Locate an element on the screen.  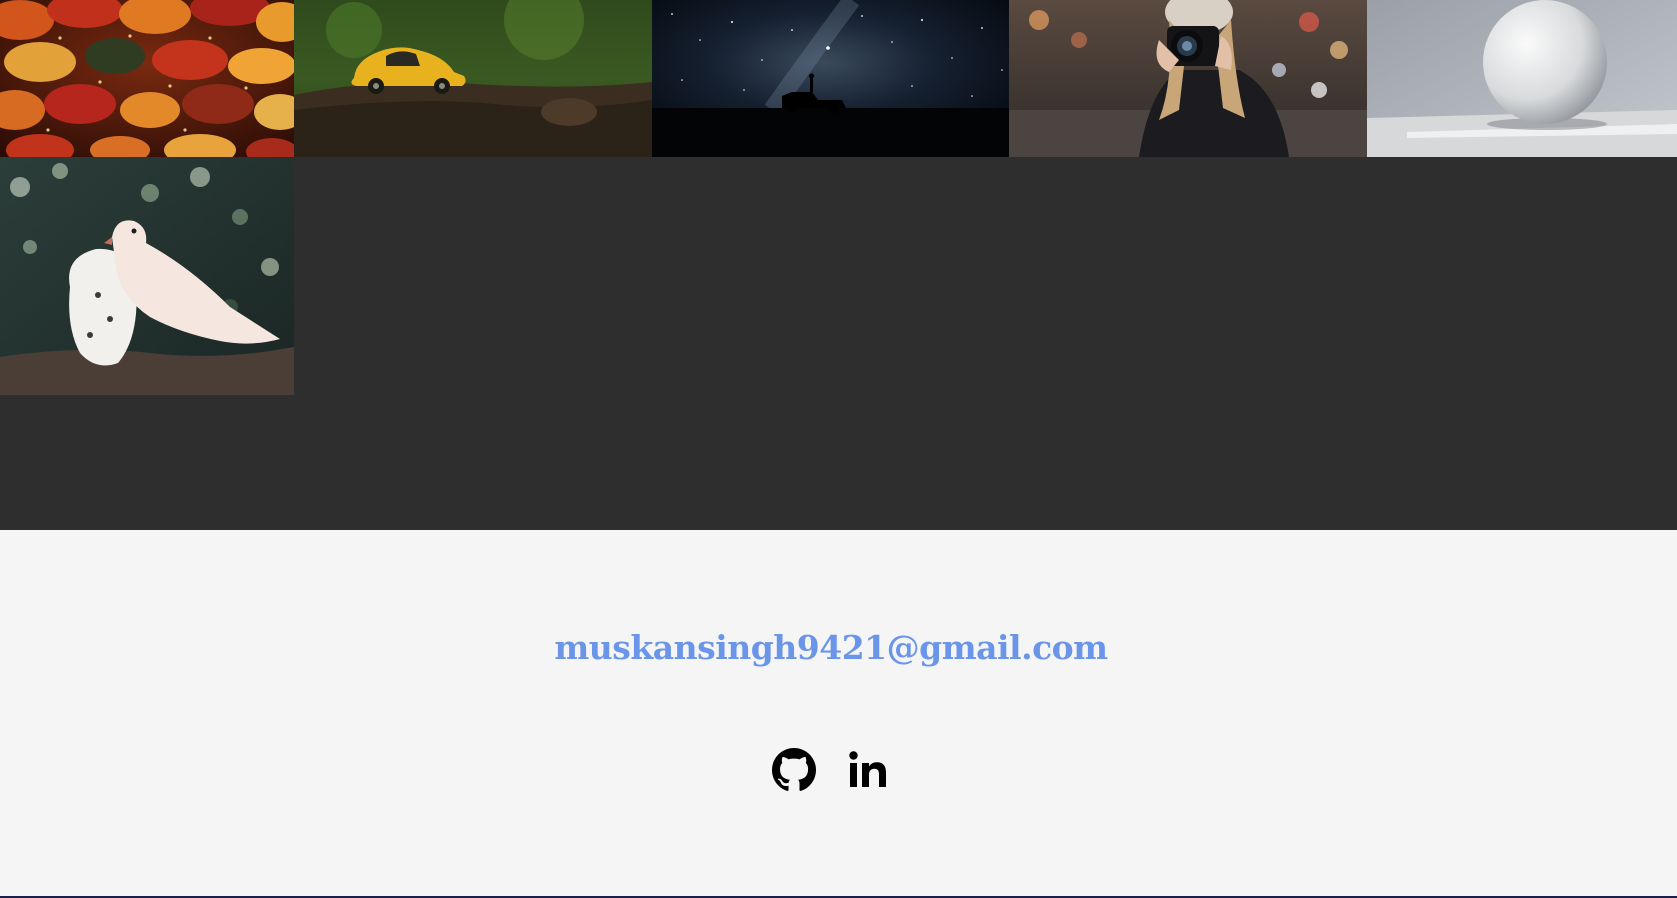
github-link is located at coordinates (794, 770).